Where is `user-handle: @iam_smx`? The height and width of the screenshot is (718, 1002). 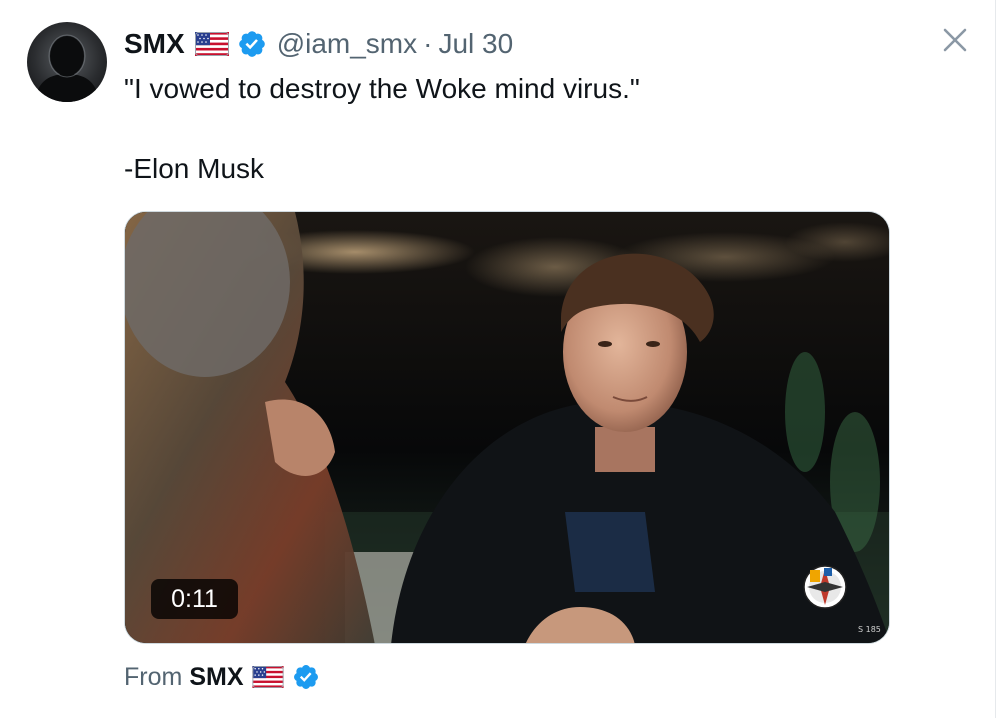
user-handle: @iam_smx is located at coordinates (347, 44).